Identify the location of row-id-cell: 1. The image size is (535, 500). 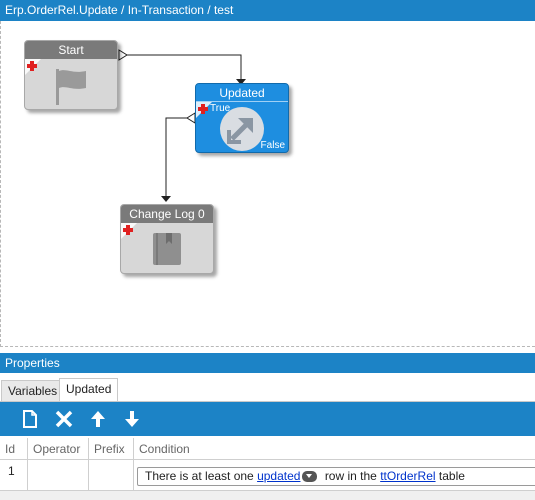
(14, 475).